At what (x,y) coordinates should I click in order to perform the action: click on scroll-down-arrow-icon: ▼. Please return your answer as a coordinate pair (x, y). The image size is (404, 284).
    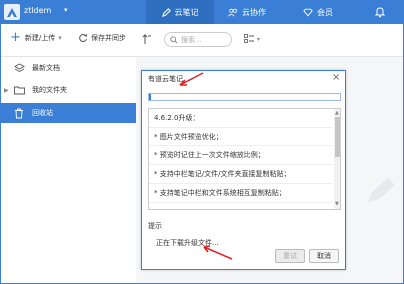
    Looking at the image, I should click on (337, 204).